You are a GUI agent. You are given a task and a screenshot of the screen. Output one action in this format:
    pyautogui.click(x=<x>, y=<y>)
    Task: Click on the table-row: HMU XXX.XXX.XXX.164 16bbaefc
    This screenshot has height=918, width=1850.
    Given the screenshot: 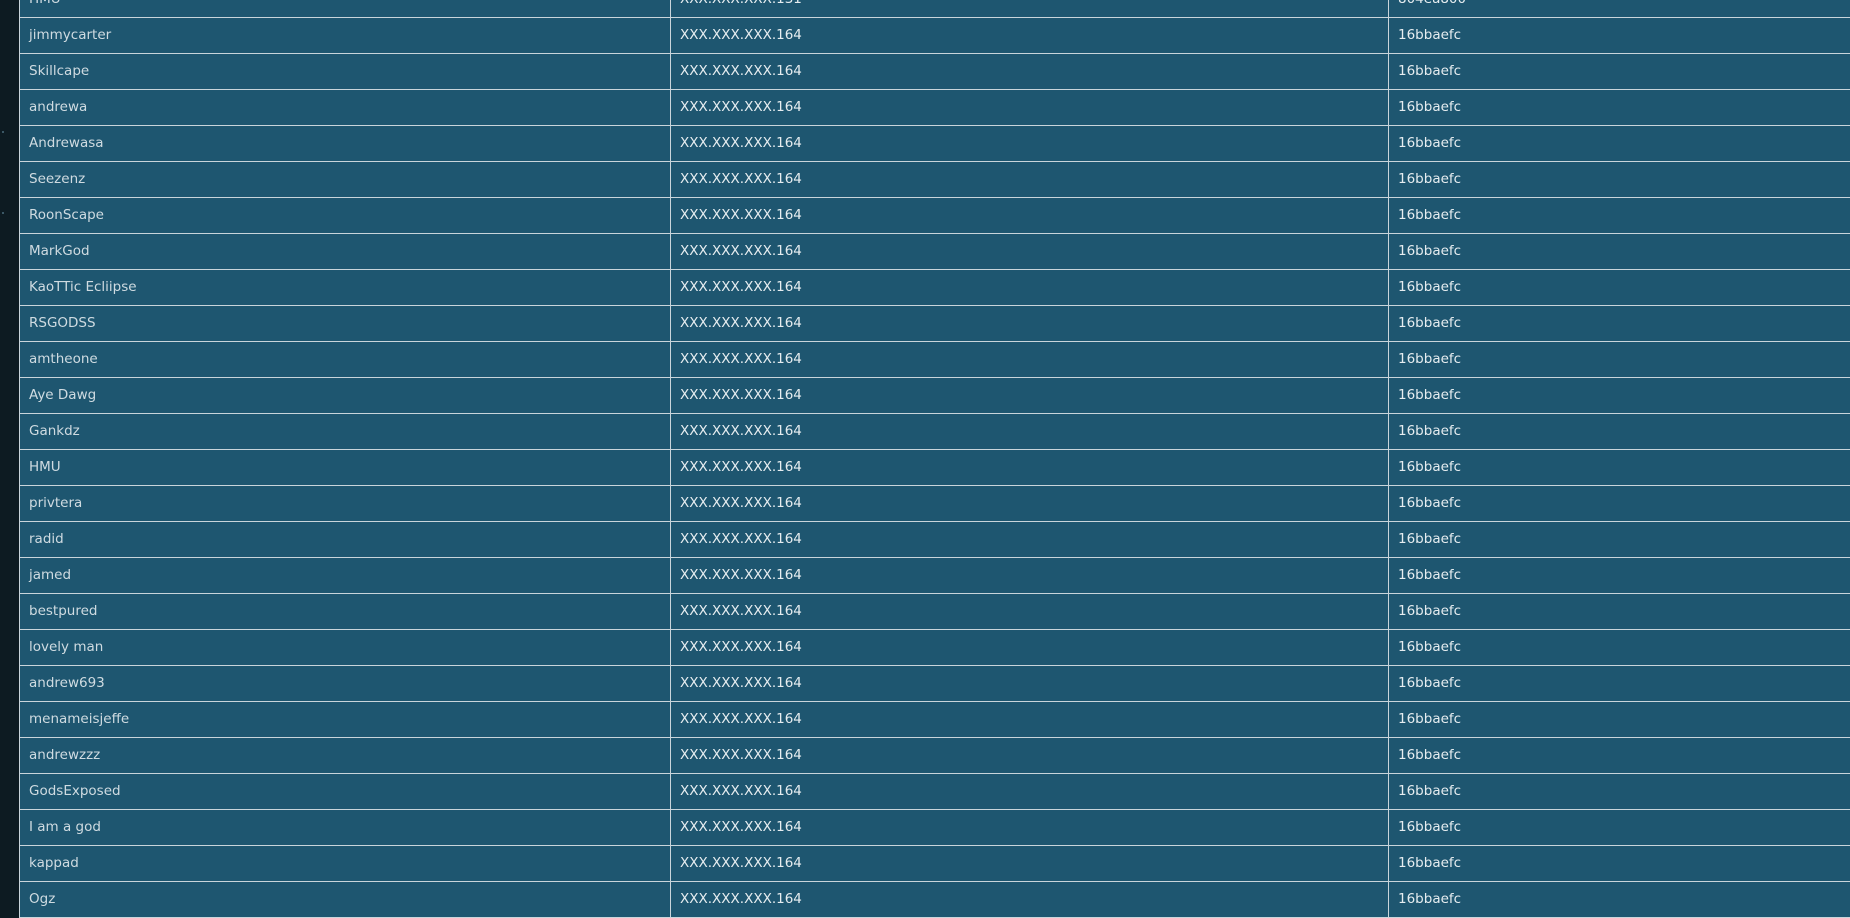 What is the action you would take?
    pyautogui.click(x=934, y=467)
    